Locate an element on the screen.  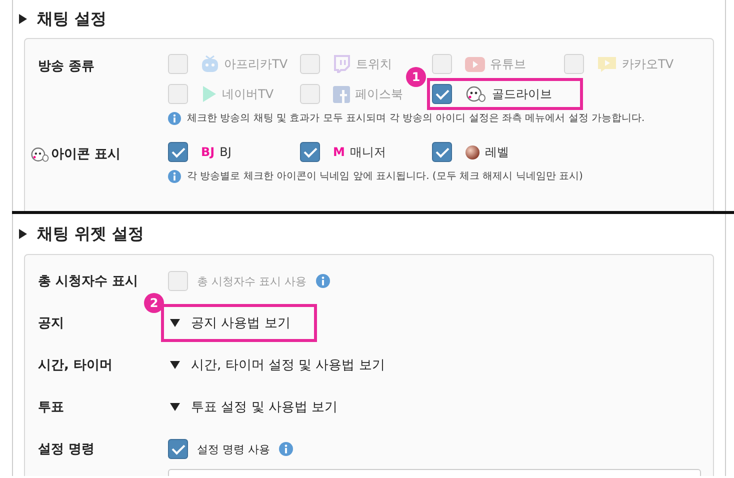
option-label: 레벨 is located at coordinates (497, 152).